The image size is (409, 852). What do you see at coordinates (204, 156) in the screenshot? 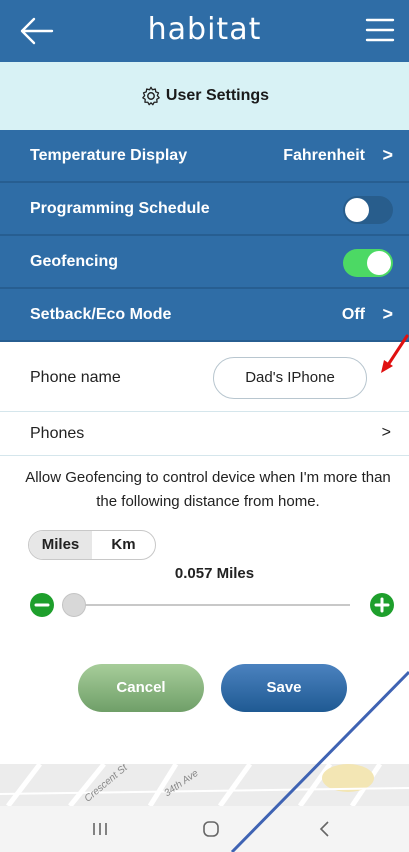
I see `temperature-display-row: Temperature Display Fahrenheit >` at bounding box center [204, 156].